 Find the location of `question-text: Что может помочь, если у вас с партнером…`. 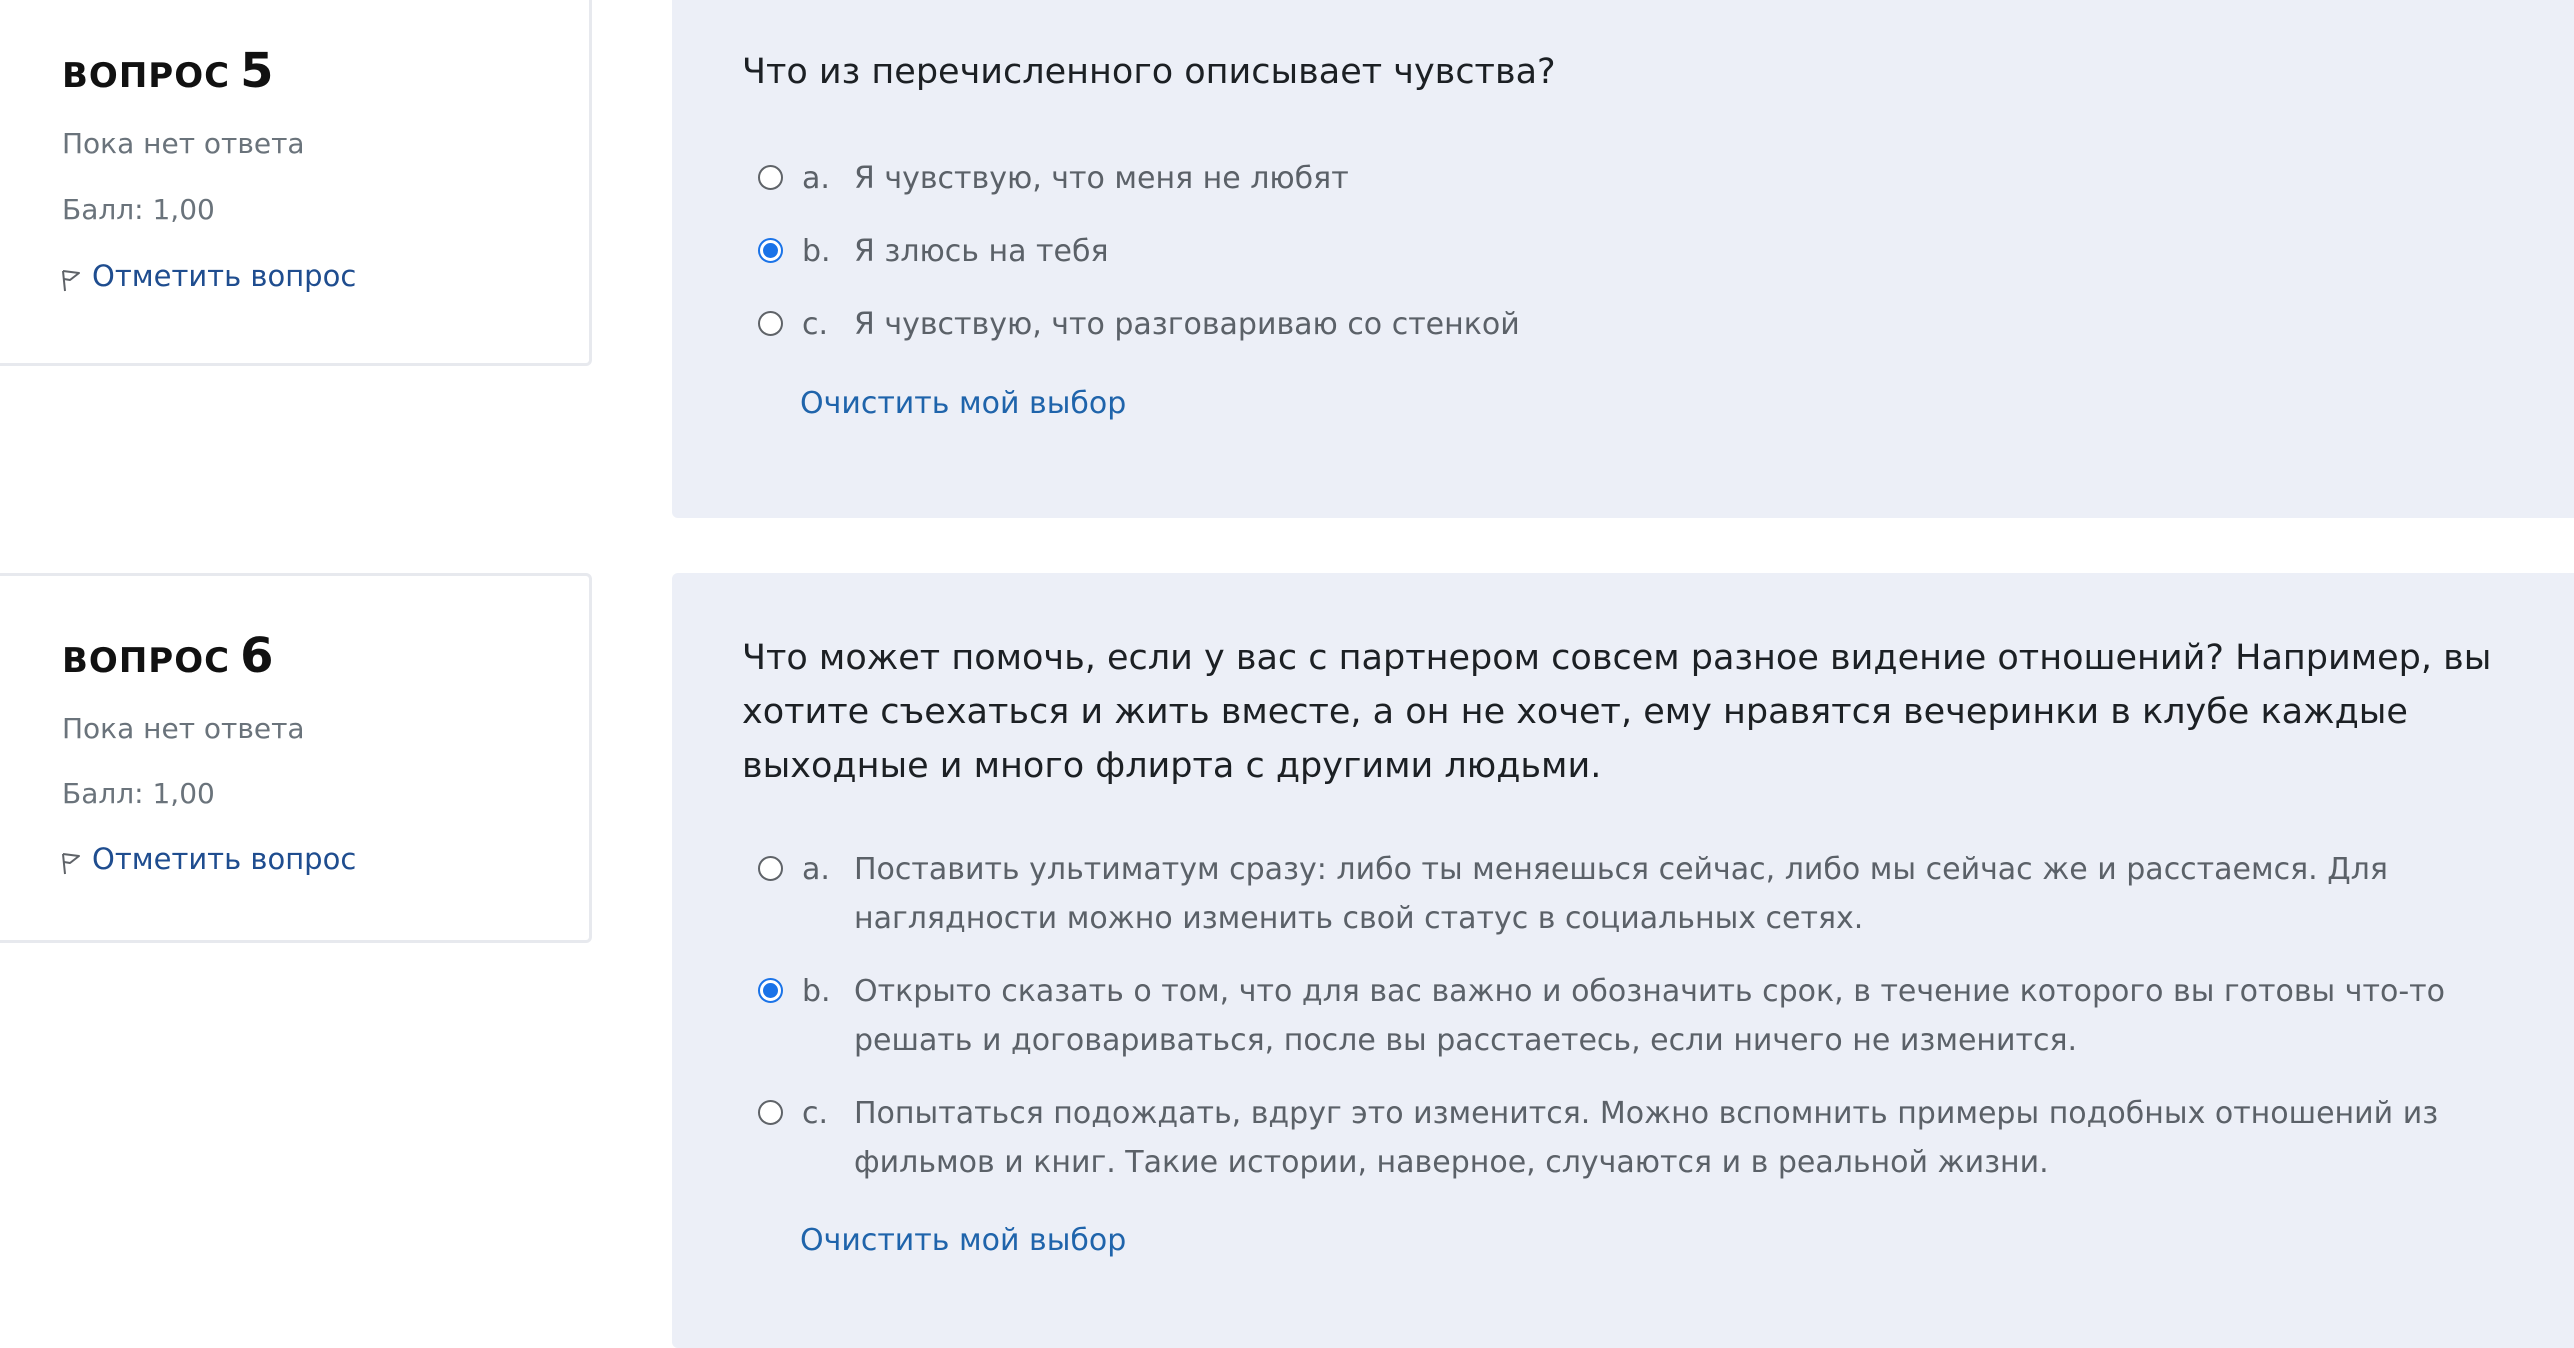

question-text: Что может помочь, если у вас с партнером… is located at coordinates (1617, 712).